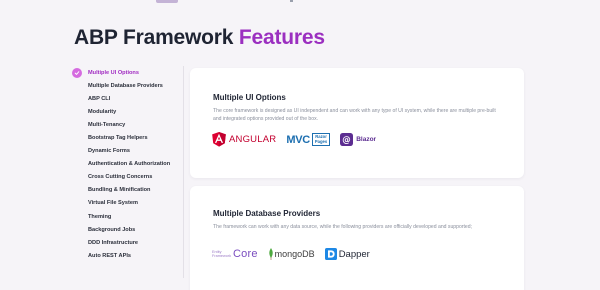 The height and width of the screenshot is (290, 600). I want to click on mongodb-logo: mongoDB, so click(291, 254).